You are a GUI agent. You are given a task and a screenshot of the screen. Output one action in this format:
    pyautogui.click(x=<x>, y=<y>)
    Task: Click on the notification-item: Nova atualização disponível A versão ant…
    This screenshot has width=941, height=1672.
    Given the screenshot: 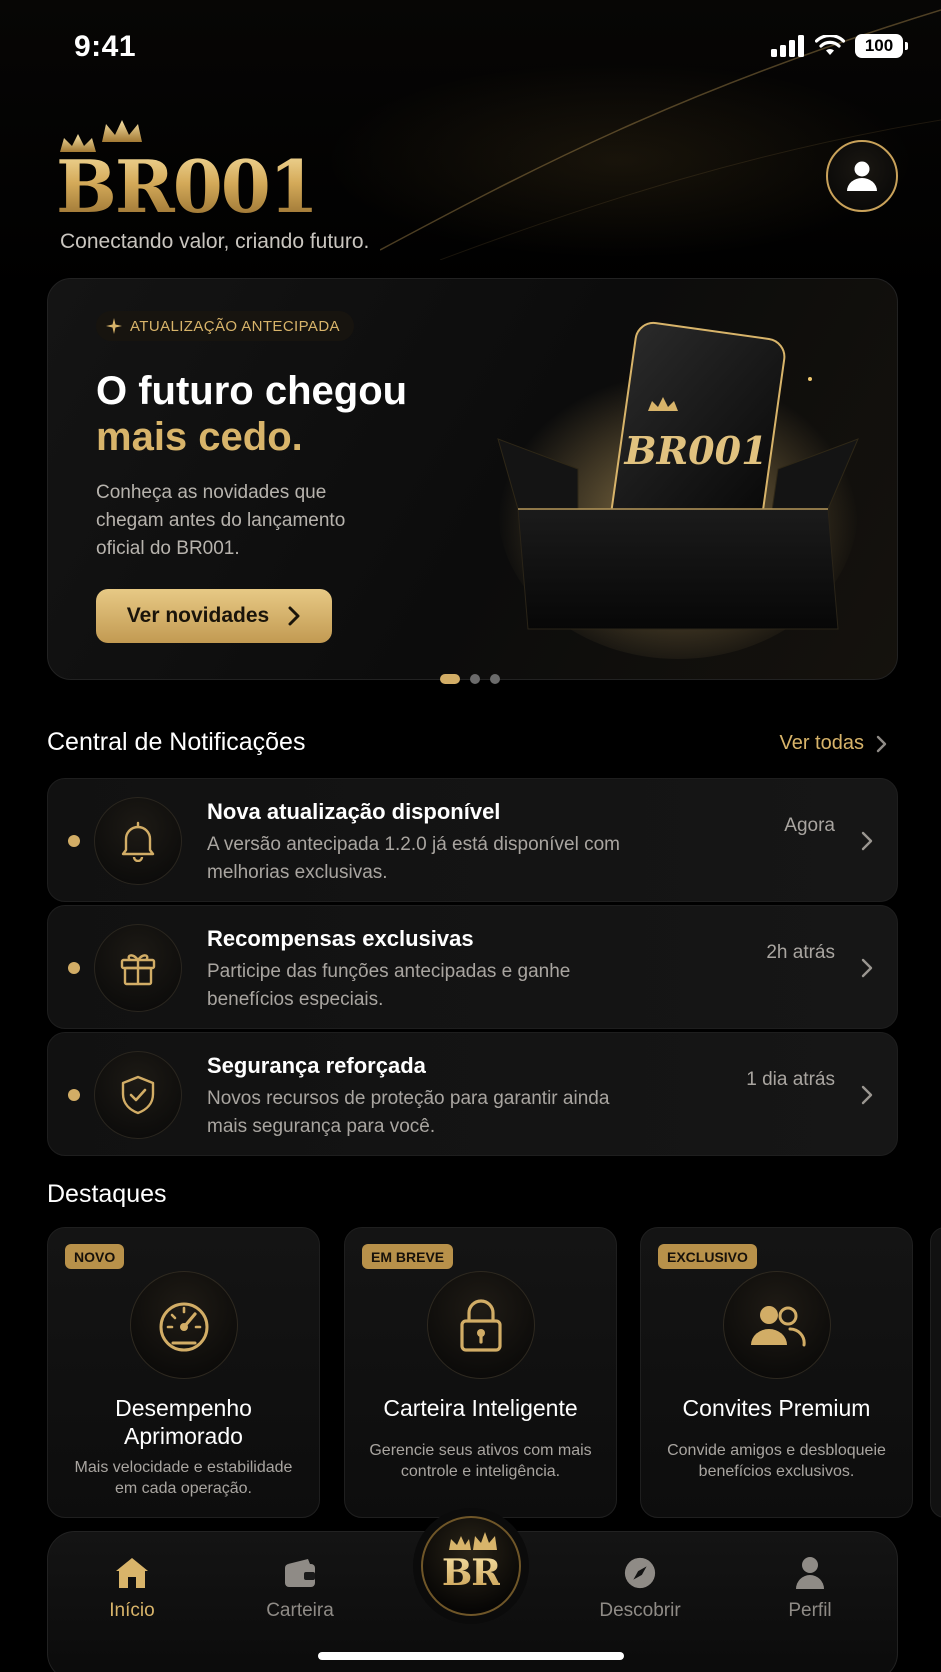 What is the action you would take?
    pyautogui.click(x=472, y=840)
    